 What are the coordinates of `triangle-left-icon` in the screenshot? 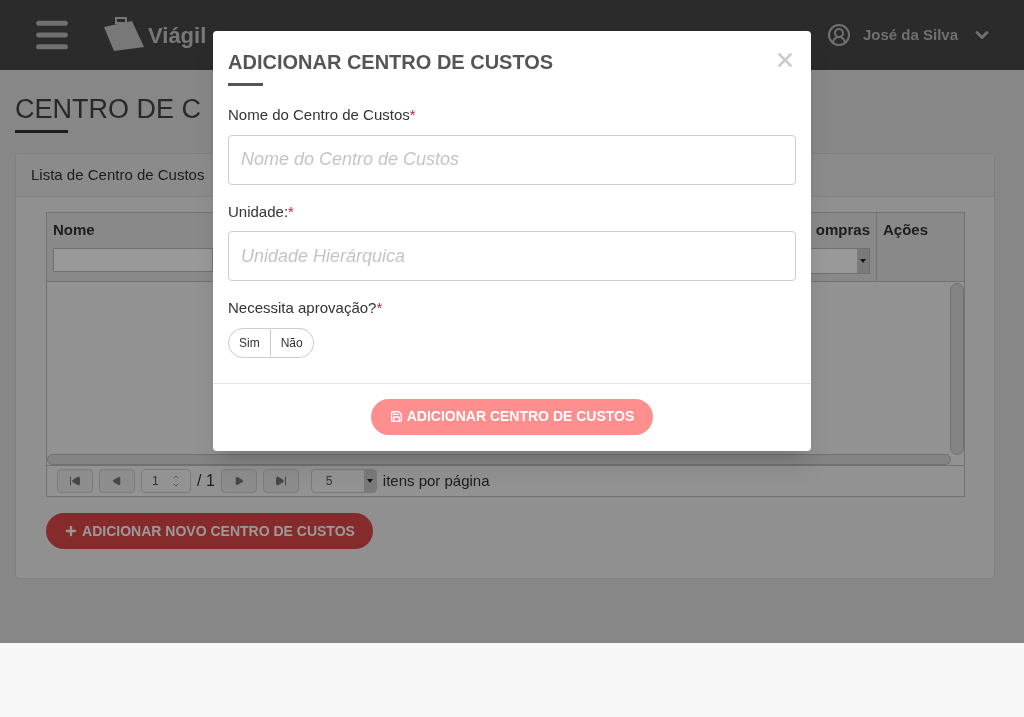 It's located at (117, 481).